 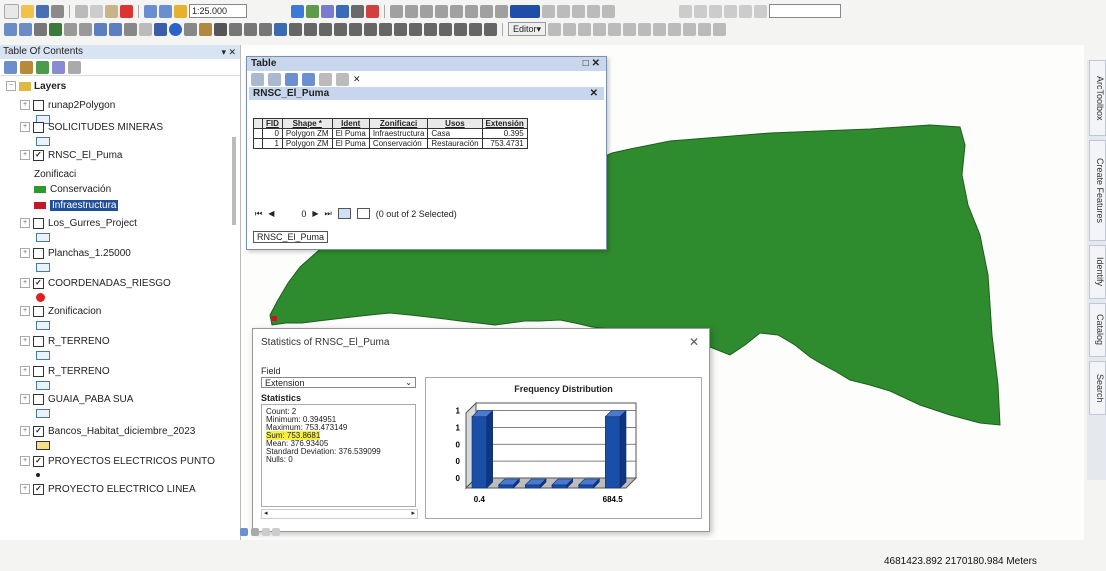 What do you see at coordinates (414, 514) in the screenshot?
I see `scroll-right-icon: ▸` at bounding box center [414, 514].